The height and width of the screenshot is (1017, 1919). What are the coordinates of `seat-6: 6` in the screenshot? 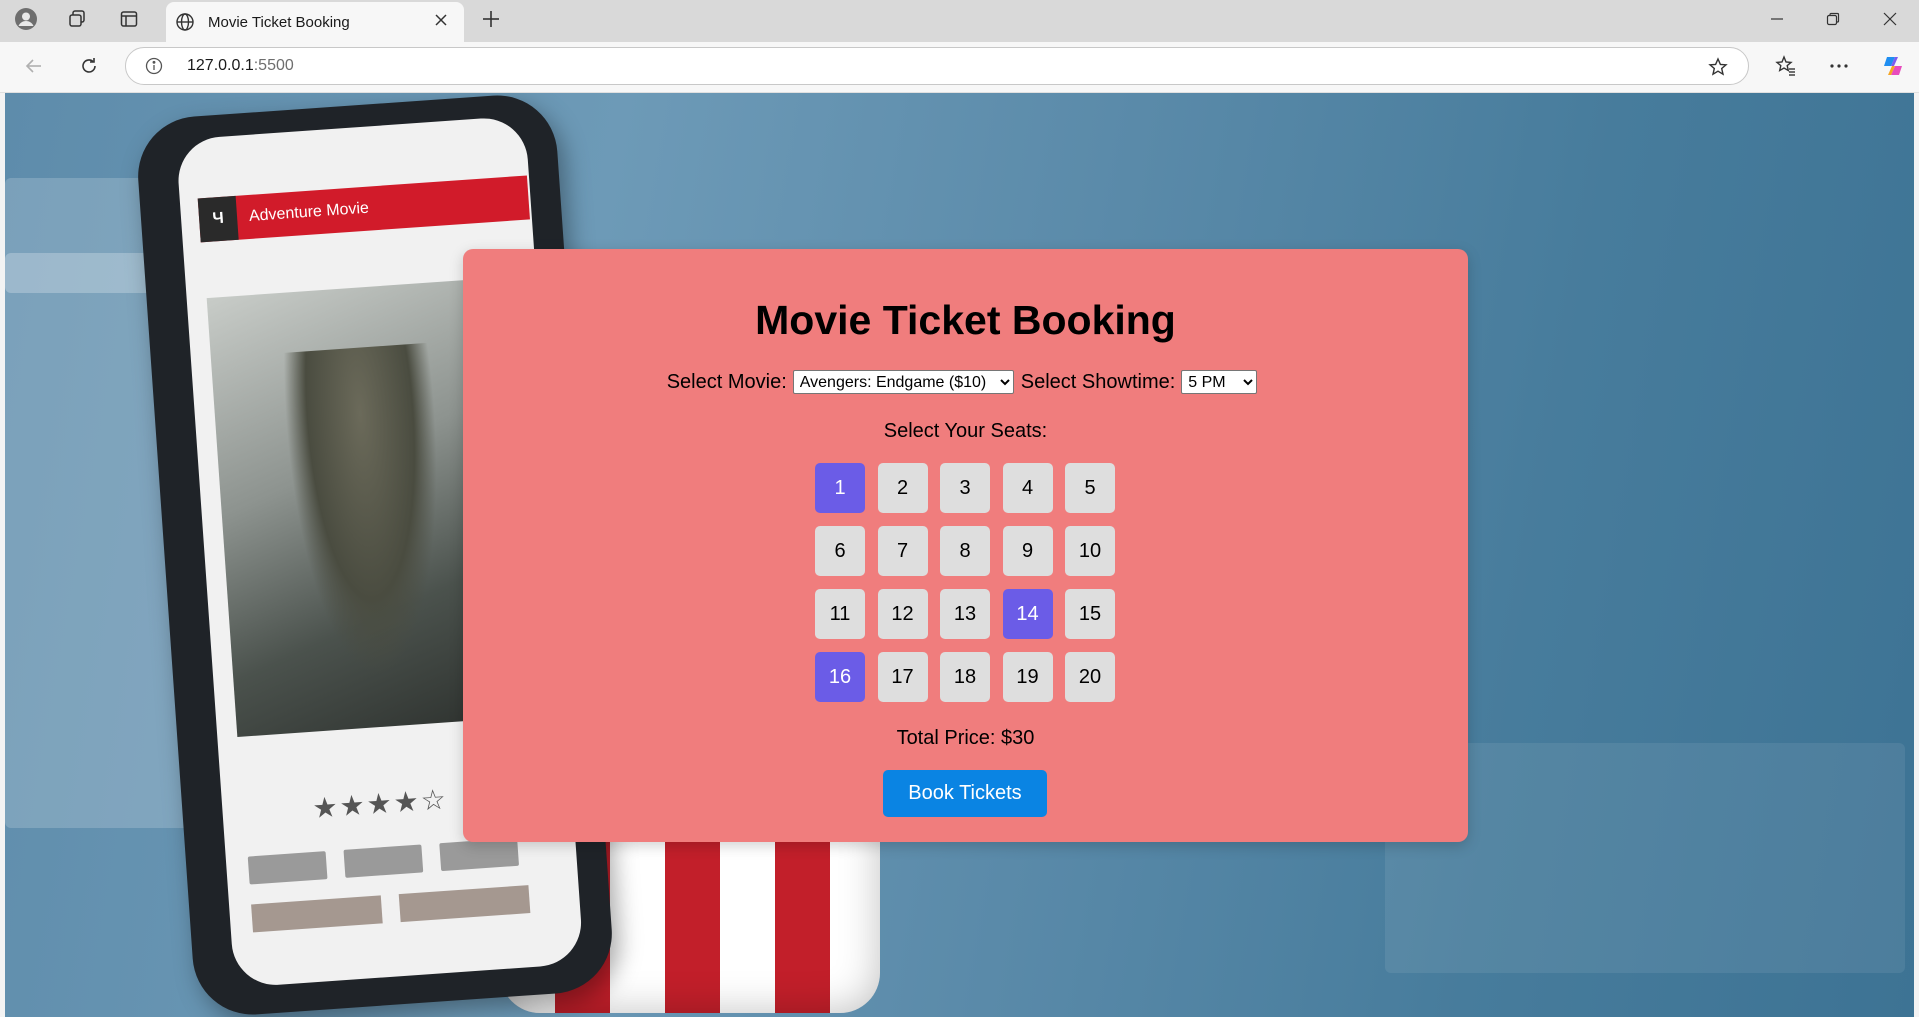 It's located at (840, 551).